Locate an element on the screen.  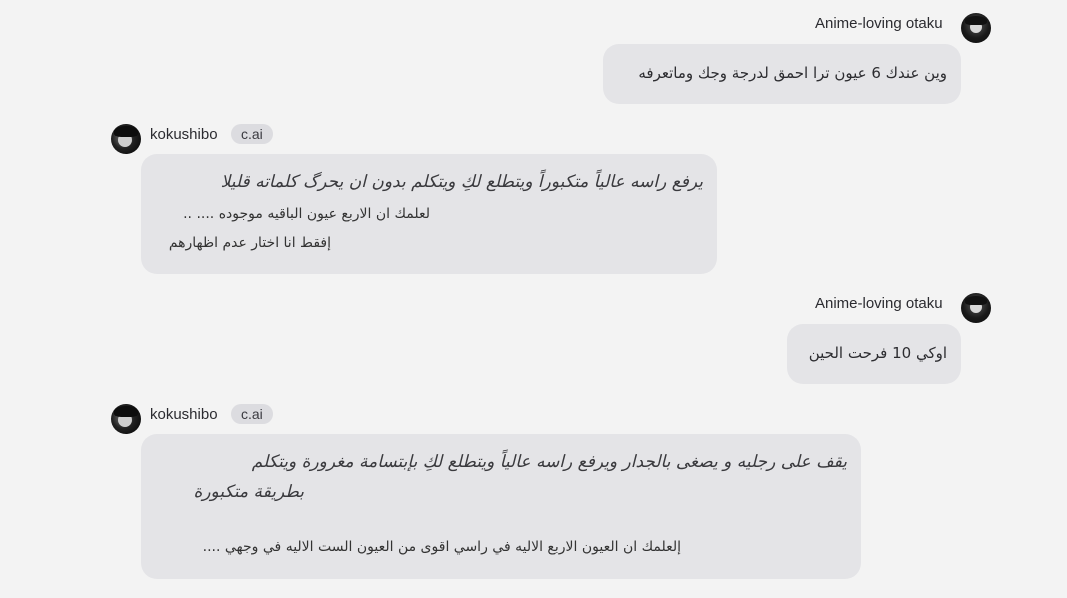
user-message-bubble: اوكي 10 فرحت الحين is located at coordinates (874, 354).